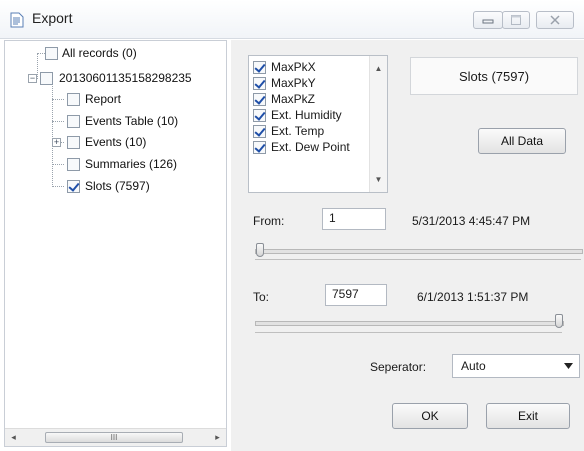 Image resolution: width=584 pixels, height=451 pixels. Describe the element at coordinates (73, 121) in the screenshot. I see `tree-checkbox-events-table` at that location.